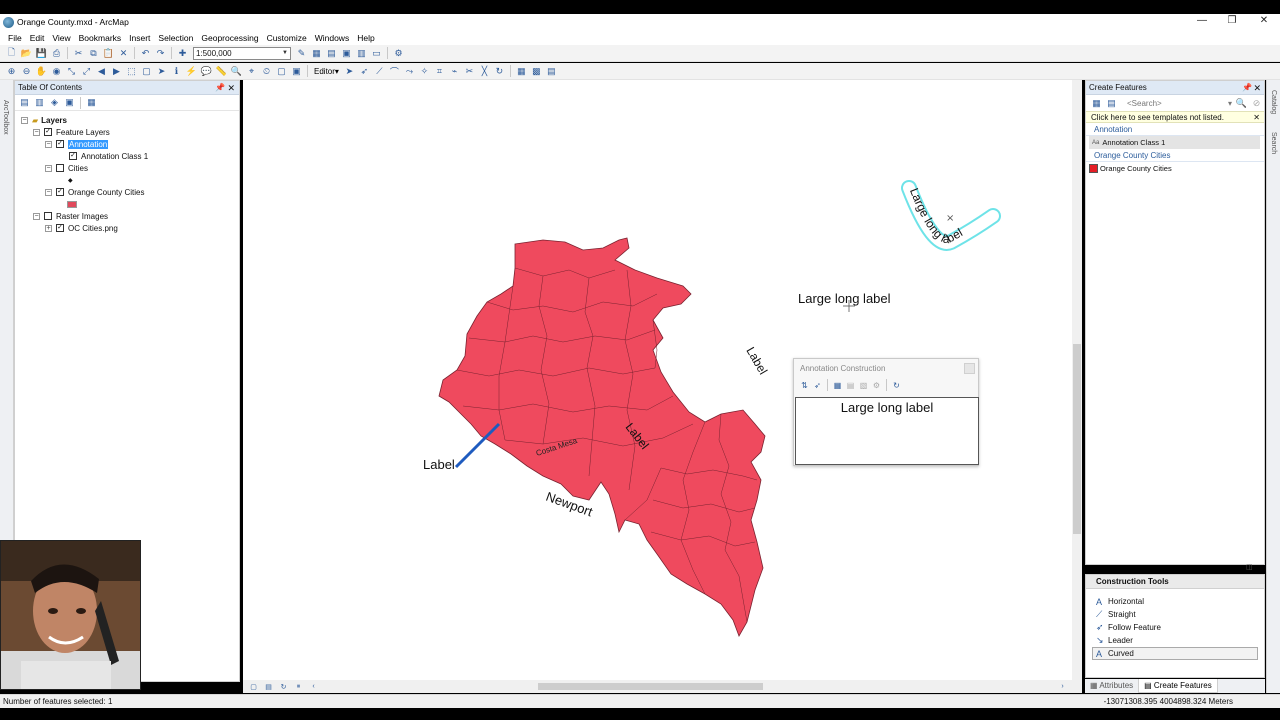  Describe the element at coordinates (521, 71) in the screenshot. I see `attributes-icon: ▦` at that location.